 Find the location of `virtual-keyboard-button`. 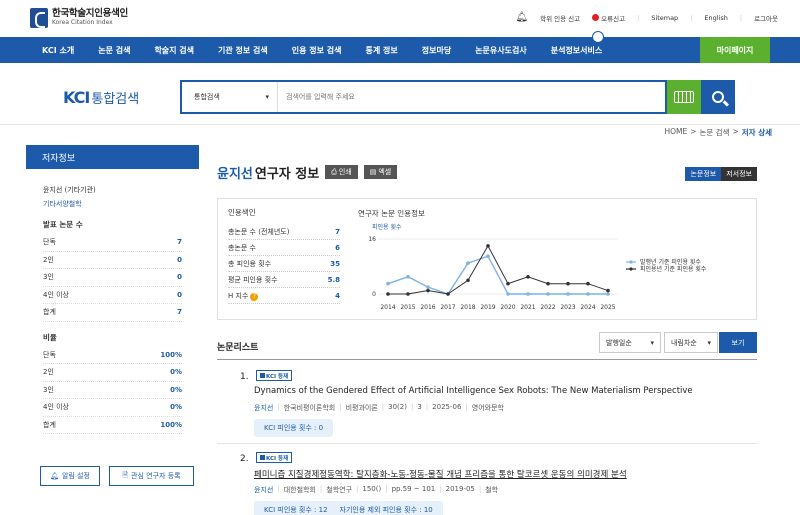

virtual-keyboard-button is located at coordinates (684, 97).